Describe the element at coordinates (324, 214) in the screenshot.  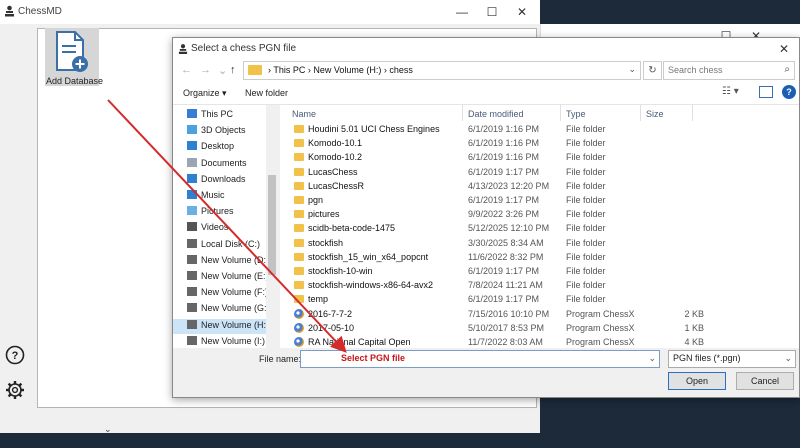
I see `file-name: pictures` at that location.